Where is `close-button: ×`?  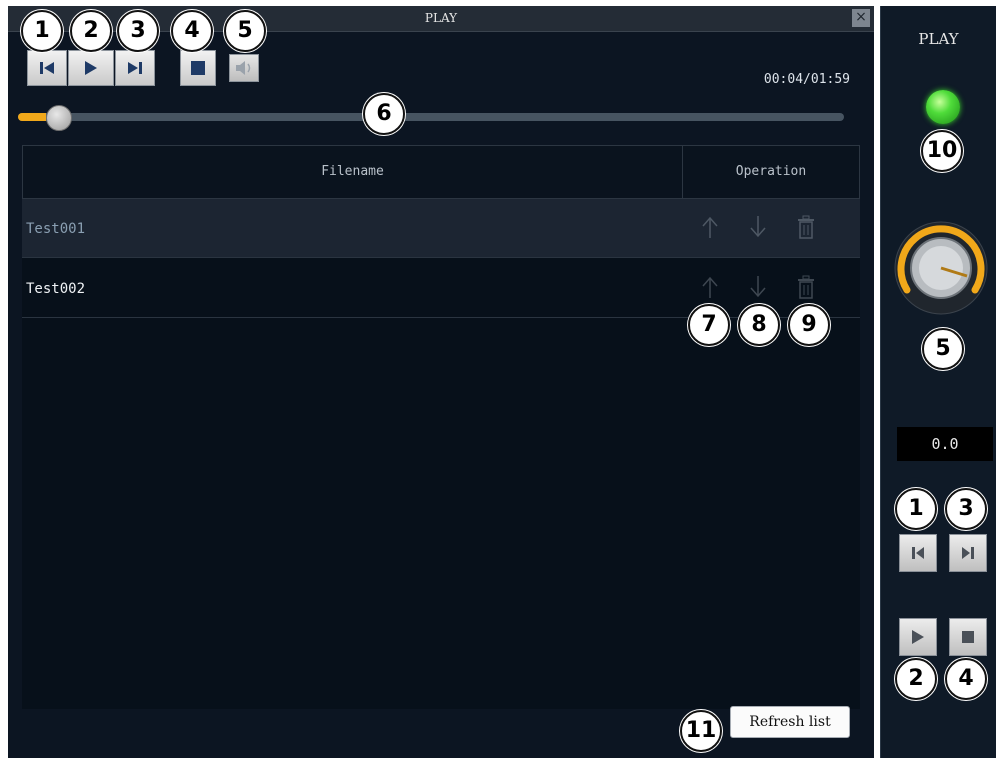
close-button: × is located at coordinates (861, 18).